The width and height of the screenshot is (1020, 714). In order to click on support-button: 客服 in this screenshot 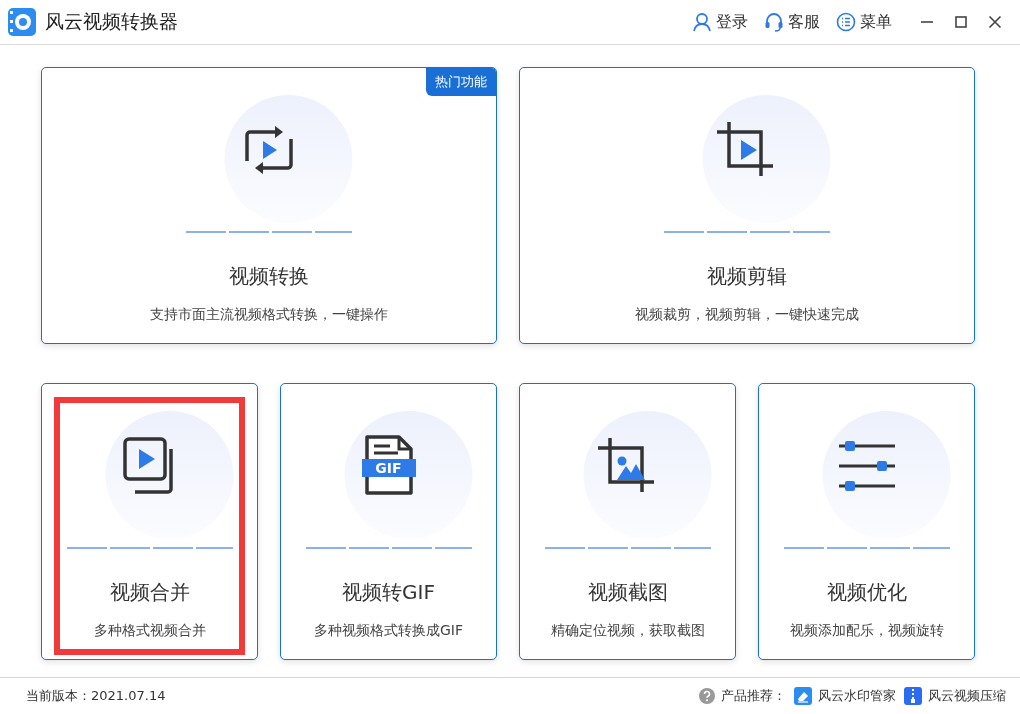, I will do `click(792, 22)`.